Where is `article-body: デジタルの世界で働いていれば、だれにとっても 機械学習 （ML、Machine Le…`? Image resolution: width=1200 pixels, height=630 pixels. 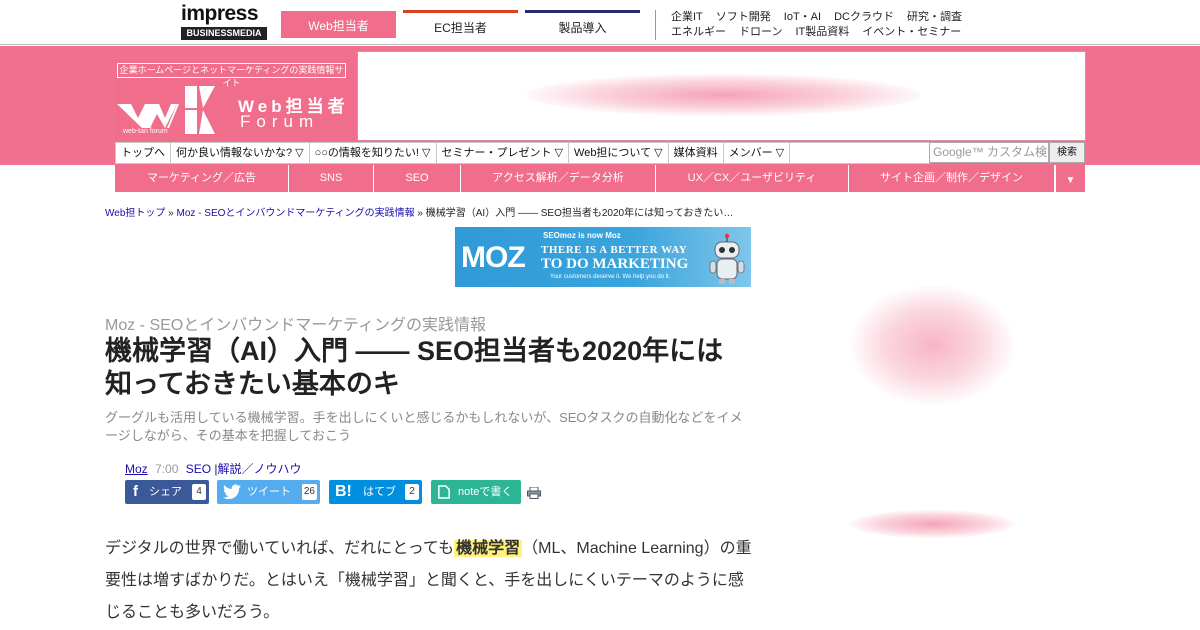 article-body: デジタルの世界で働いていれば、だれにとっても 機械学習 （ML、Machine Le… is located at coordinates (430, 581).